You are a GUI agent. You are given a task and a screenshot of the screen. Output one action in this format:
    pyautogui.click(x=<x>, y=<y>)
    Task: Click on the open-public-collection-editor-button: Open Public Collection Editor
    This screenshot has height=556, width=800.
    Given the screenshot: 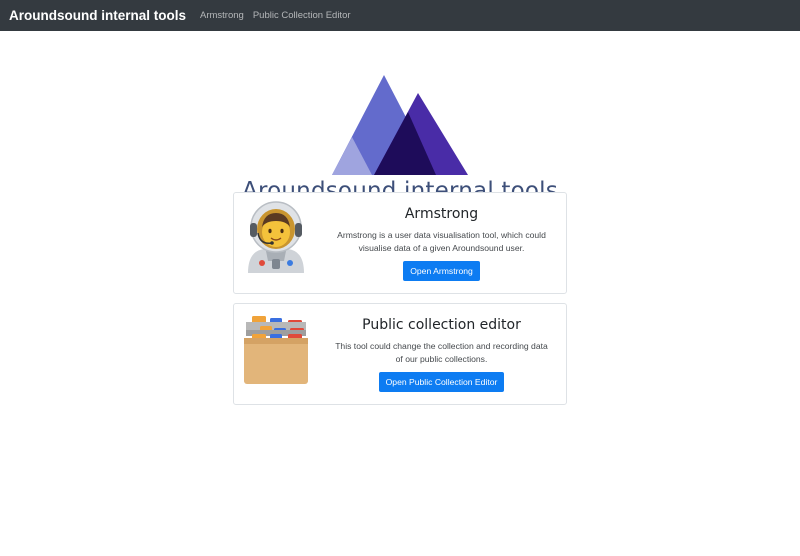 What is the action you would take?
    pyautogui.click(x=441, y=382)
    